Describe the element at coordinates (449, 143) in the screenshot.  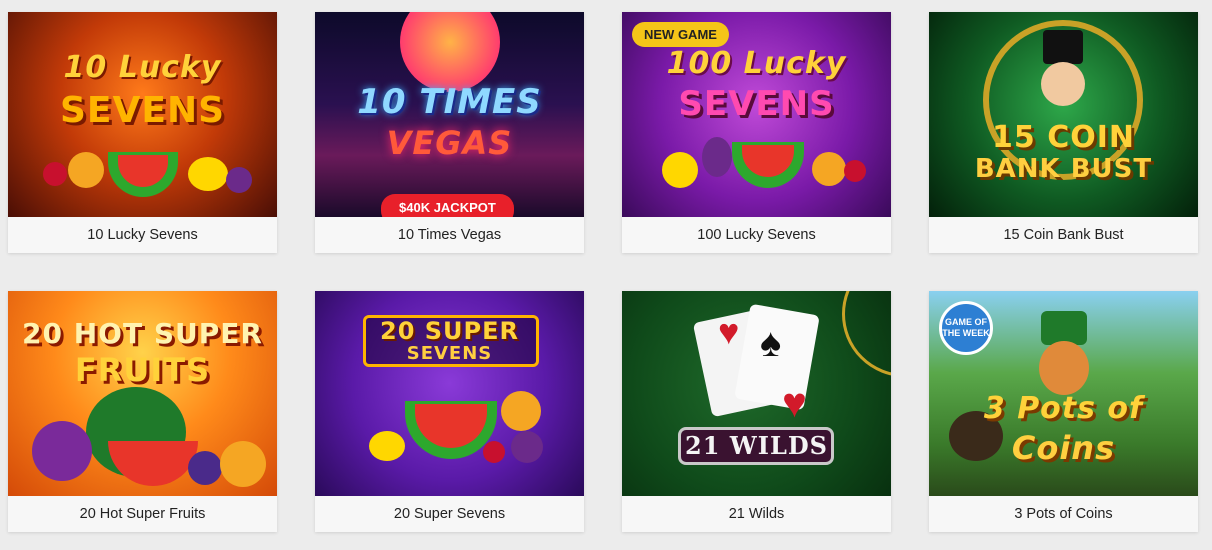
I see `logo-line-2: VEGAS` at that location.